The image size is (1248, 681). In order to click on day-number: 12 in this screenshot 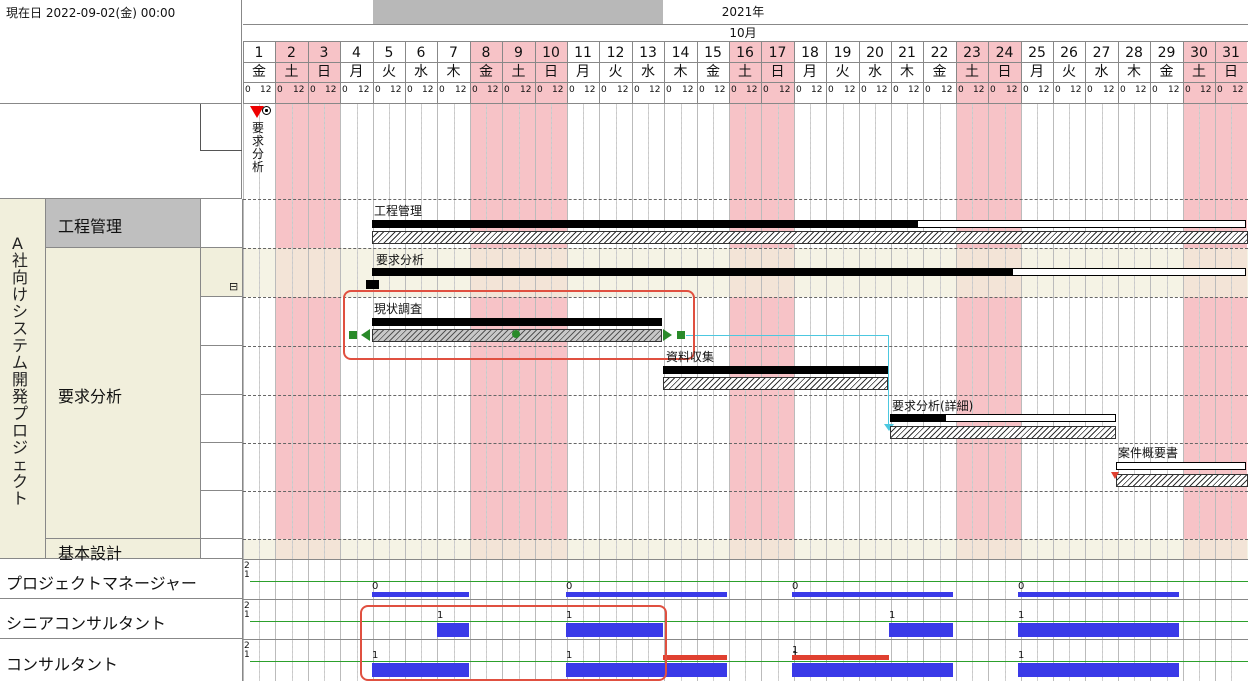, I will do `click(615, 53)`.